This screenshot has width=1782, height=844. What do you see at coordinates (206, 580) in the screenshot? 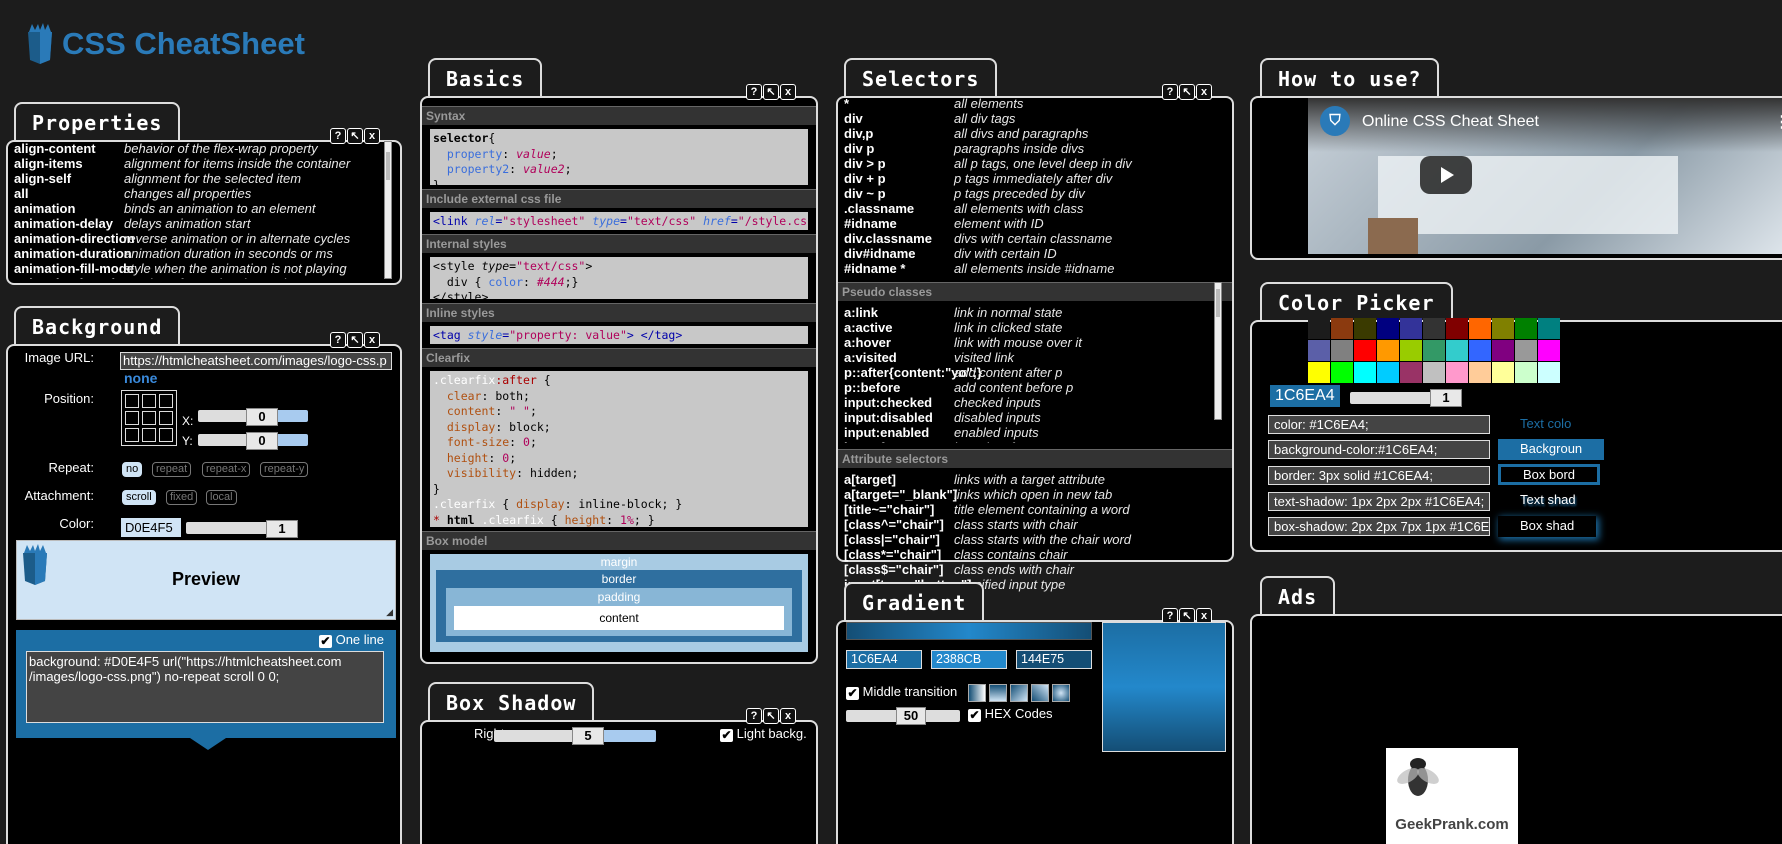
I see `preview-box: Preview ◢` at bounding box center [206, 580].